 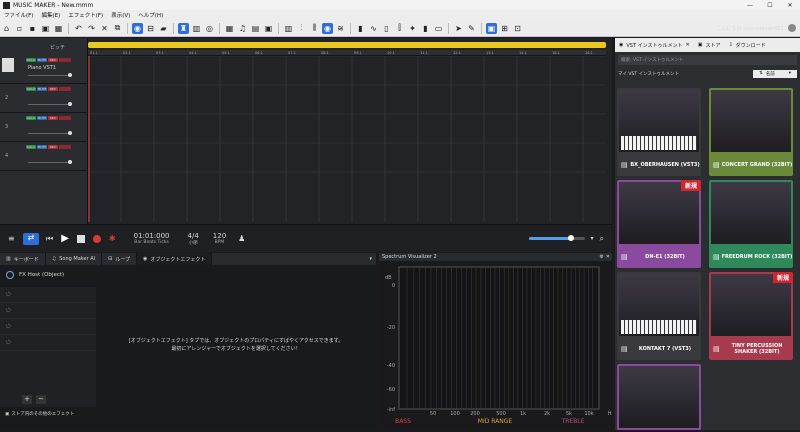 I want to click on instrument-card: 新規 ▤ DN-E1 (32BIT), so click(x=659, y=224).